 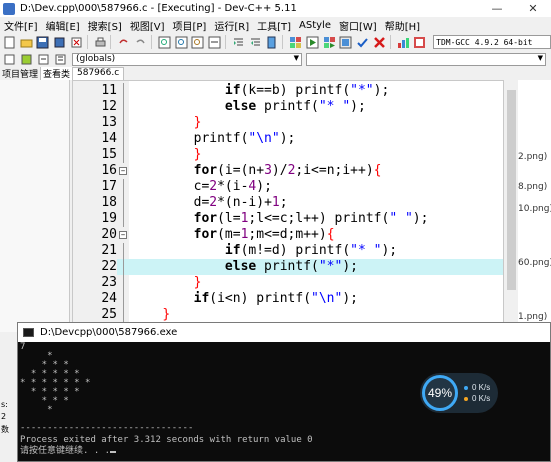 I want to click on left-under-text: s:, so click(x=4, y=404).